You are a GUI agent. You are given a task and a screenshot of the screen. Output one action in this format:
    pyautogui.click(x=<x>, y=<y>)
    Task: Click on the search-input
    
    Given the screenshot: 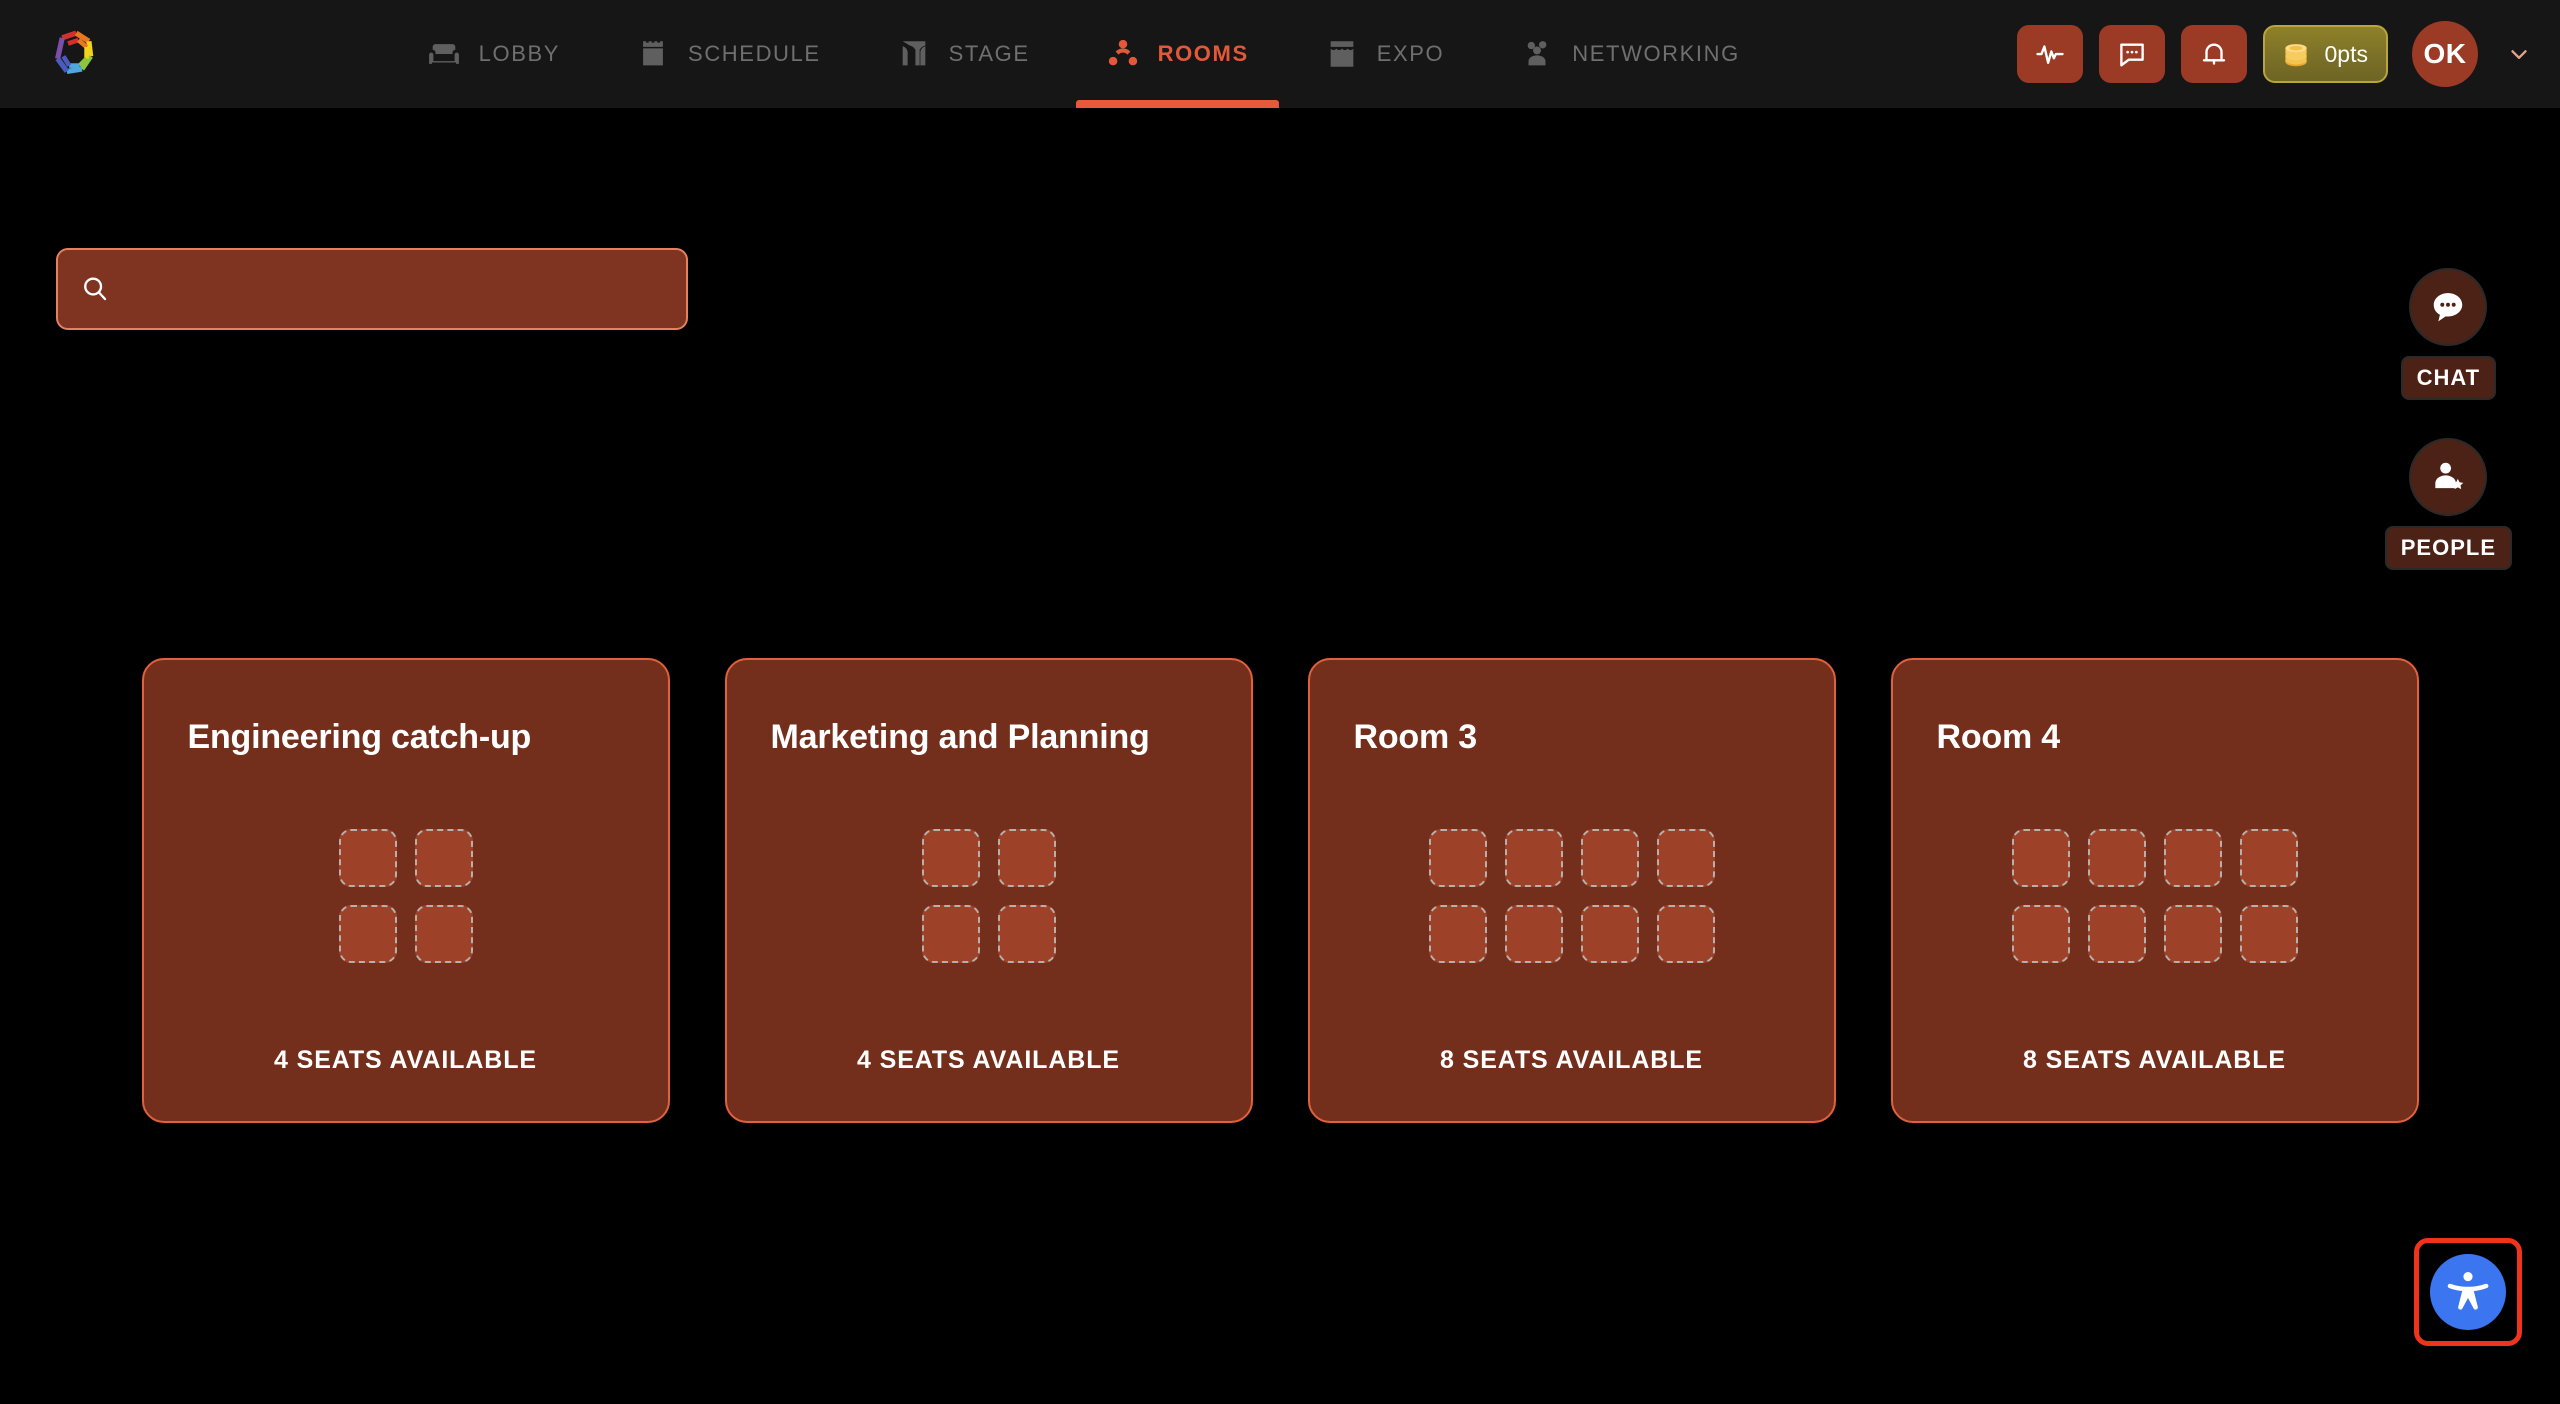 What is the action you would take?
    pyautogui.click(x=394, y=289)
    